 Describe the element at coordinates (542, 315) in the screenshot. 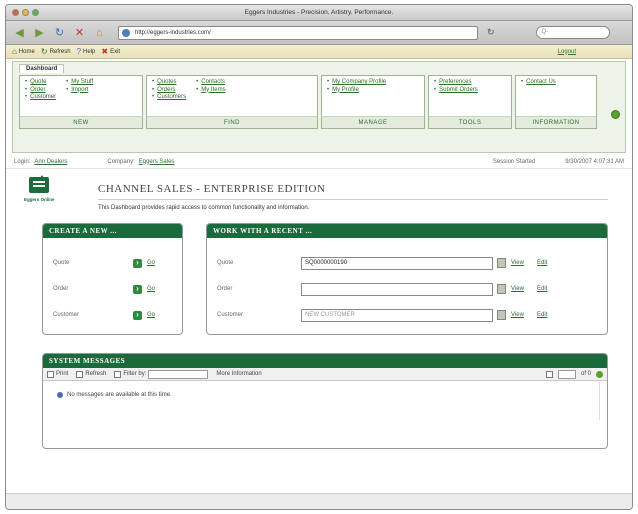

I see `recent-customer-edit-link: Edit` at that location.